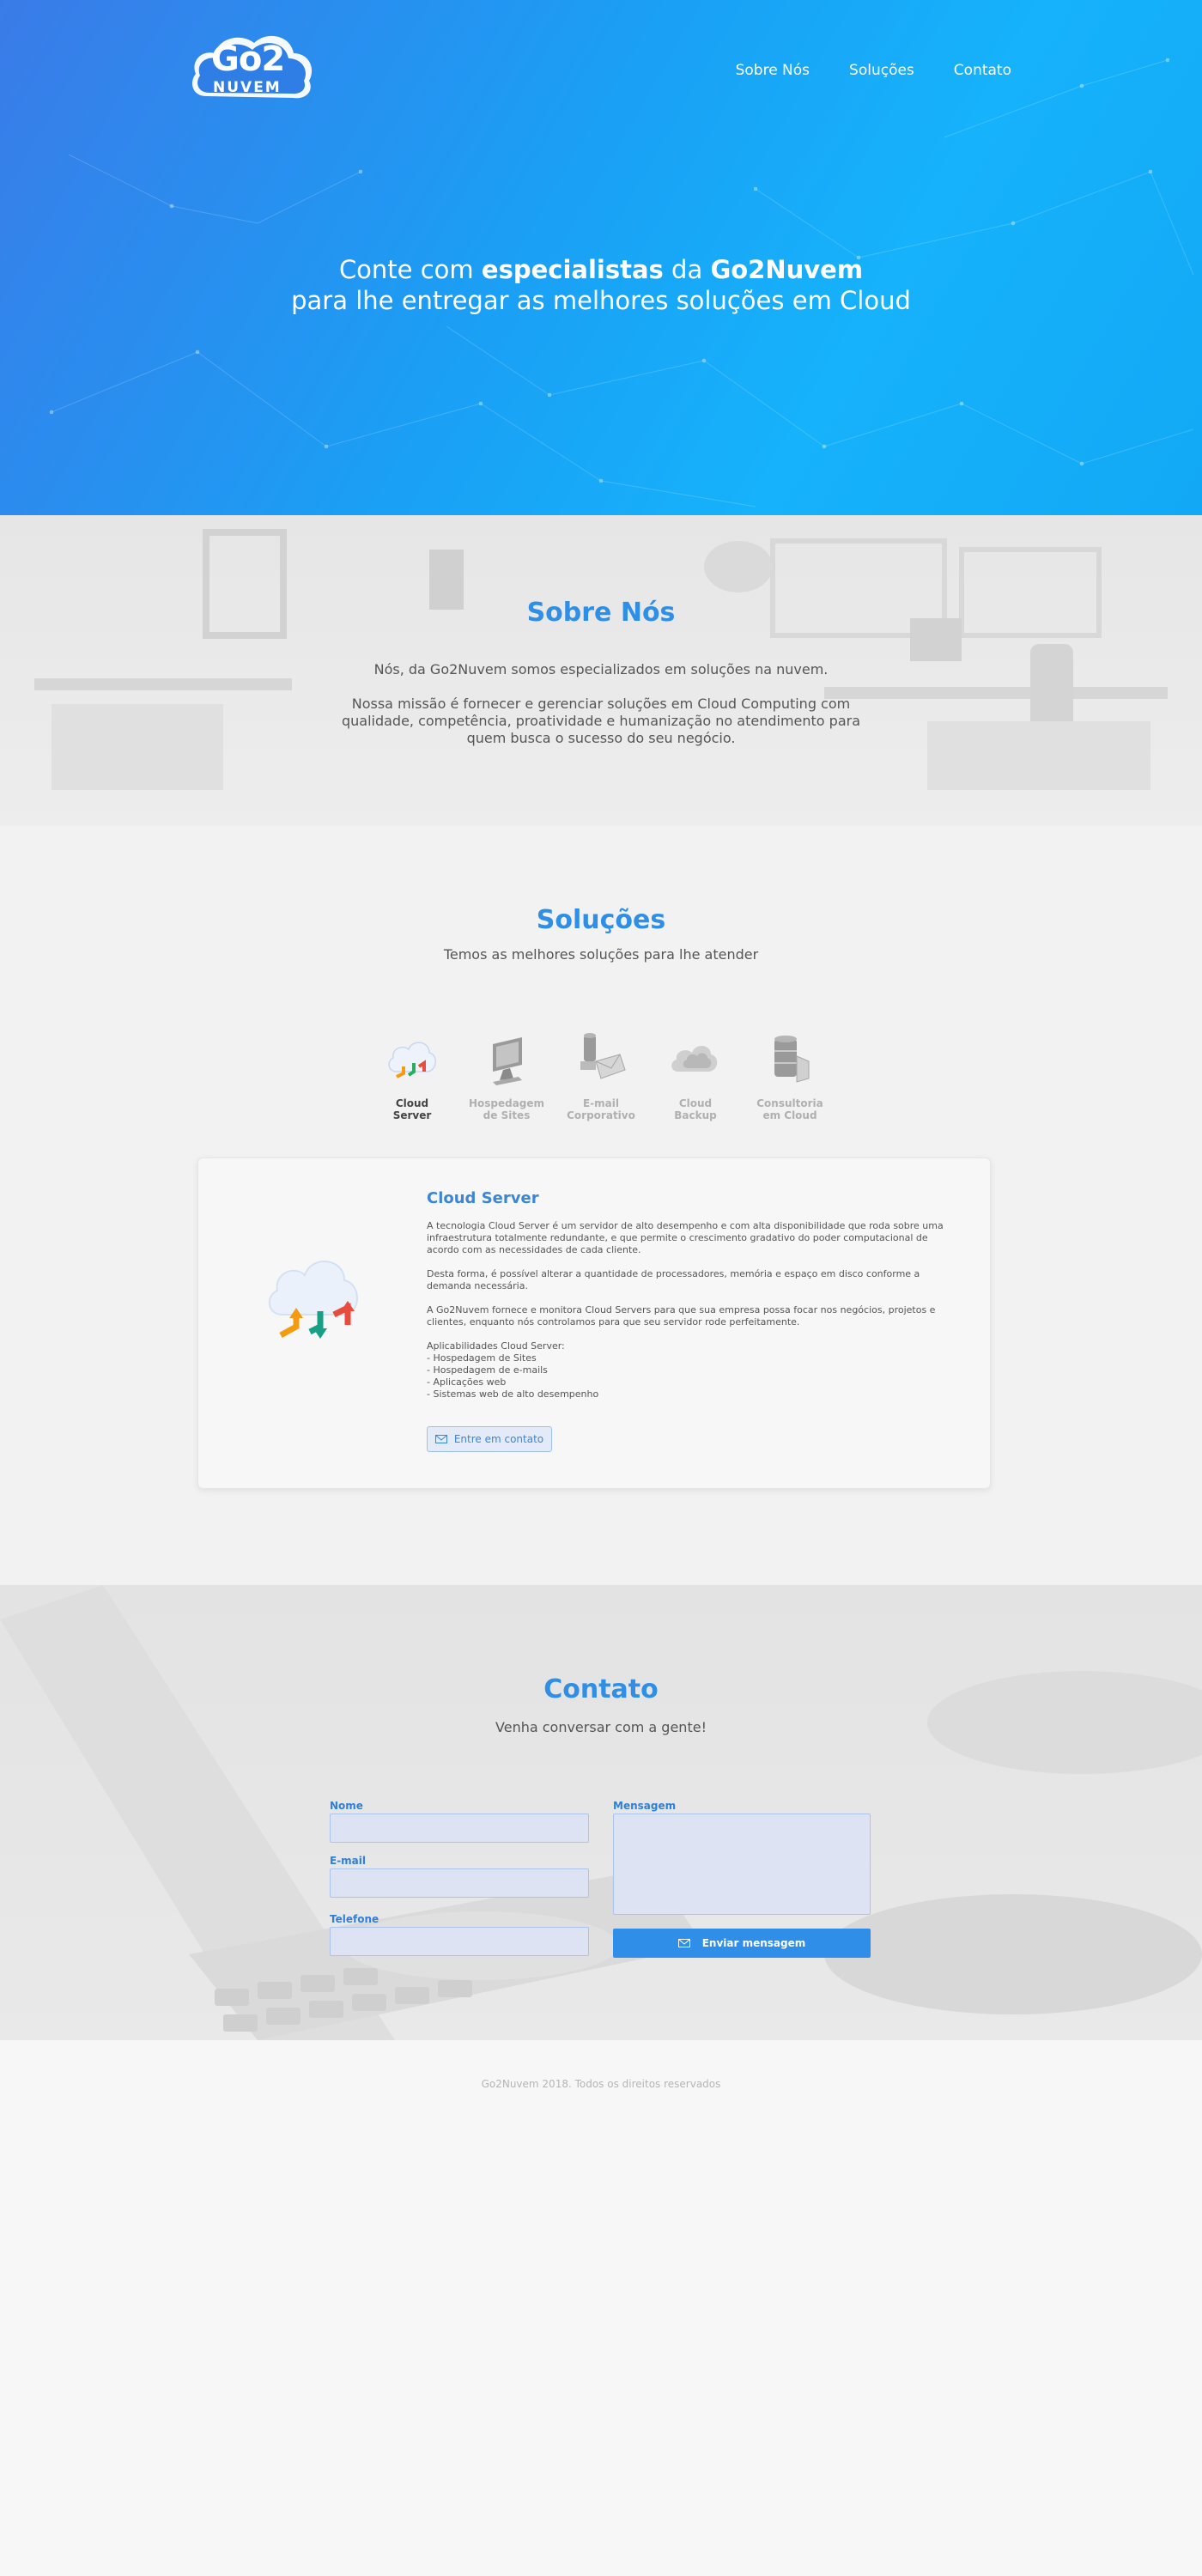  What do you see at coordinates (459, 1941) in the screenshot?
I see `phone-input` at bounding box center [459, 1941].